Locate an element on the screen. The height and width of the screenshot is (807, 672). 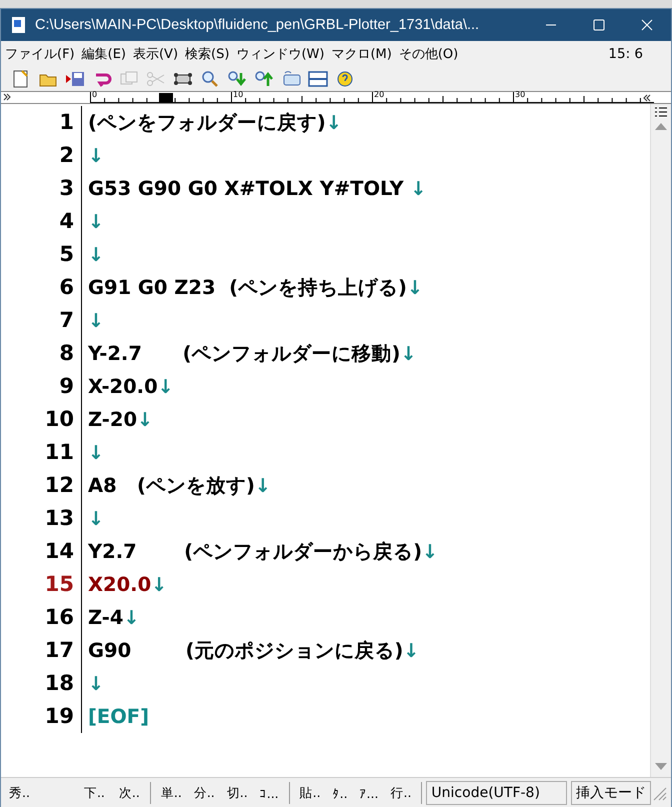
line-number: 1 is located at coordinates (41, 122).